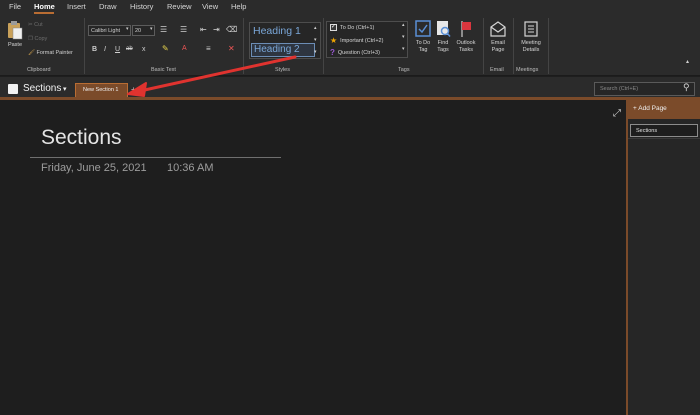 Image resolution: width=700 pixels, height=415 pixels. What do you see at coordinates (282, 70) in the screenshot?
I see `styles-group-label: Styles` at bounding box center [282, 70].